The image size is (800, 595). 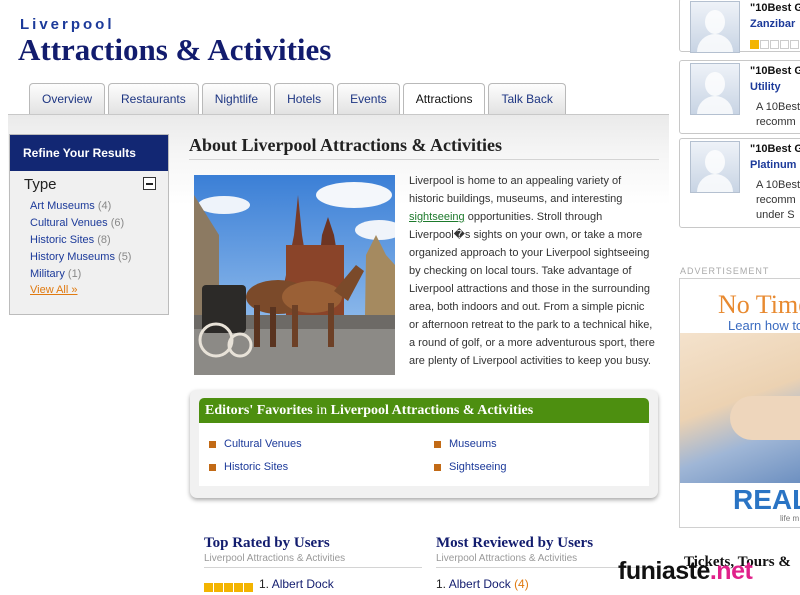 What do you see at coordinates (275, 558) in the screenshot?
I see `top-rated-subtitle: Liverpool Attractions & Activities` at bounding box center [275, 558].